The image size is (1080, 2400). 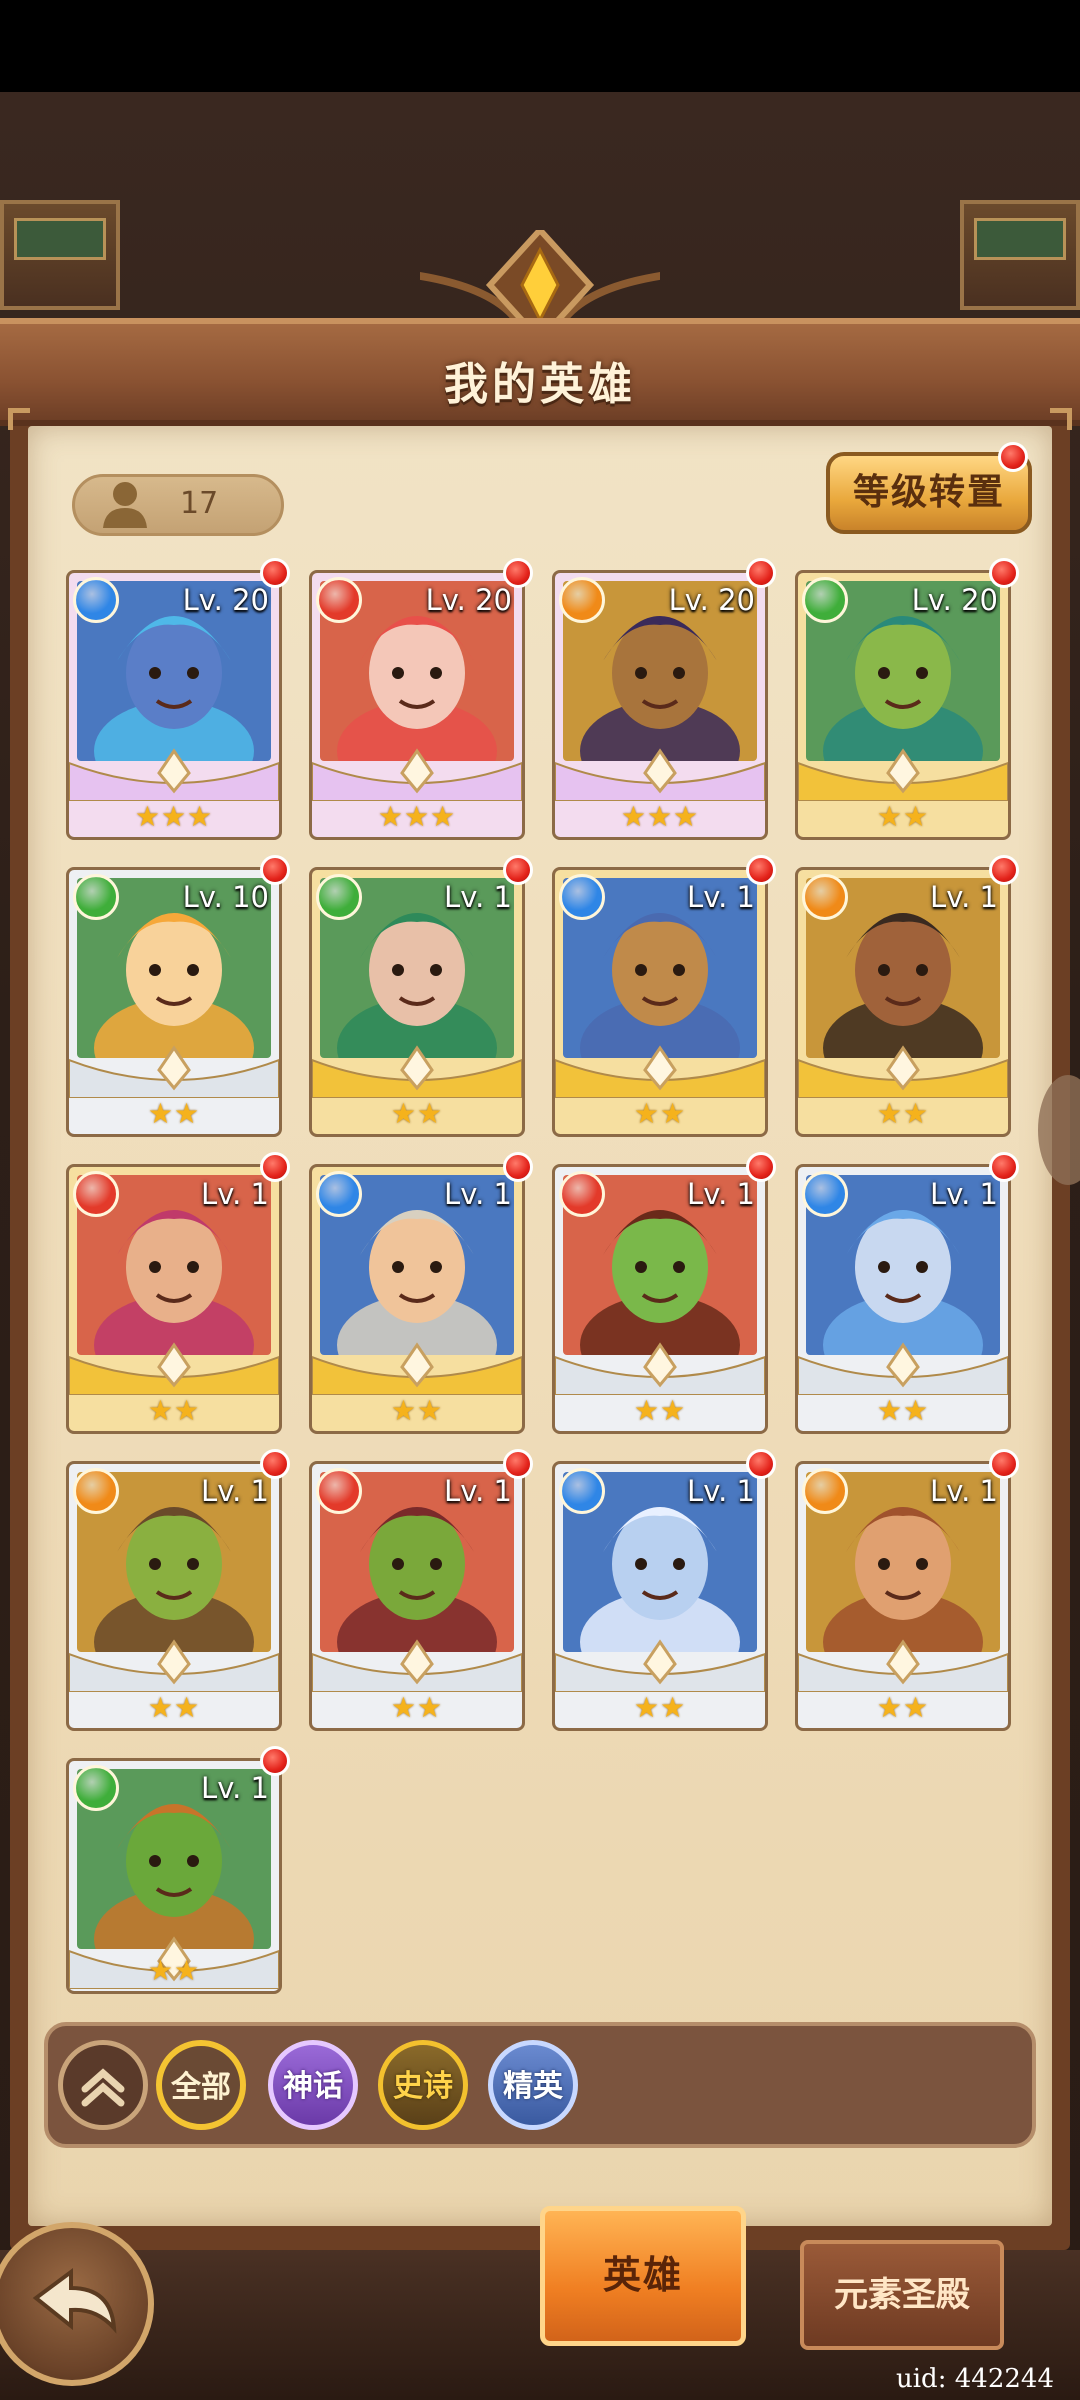 I want to click on left-pillar-ornament, so click(x=60, y=255).